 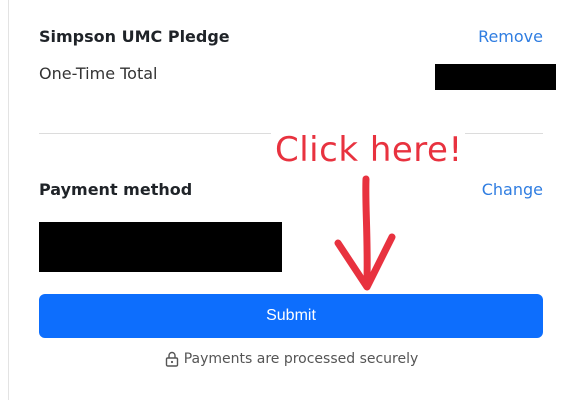 What do you see at coordinates (171, 359) in the screenshot?
I see `lock-icon` at bounding box center [171, 359].